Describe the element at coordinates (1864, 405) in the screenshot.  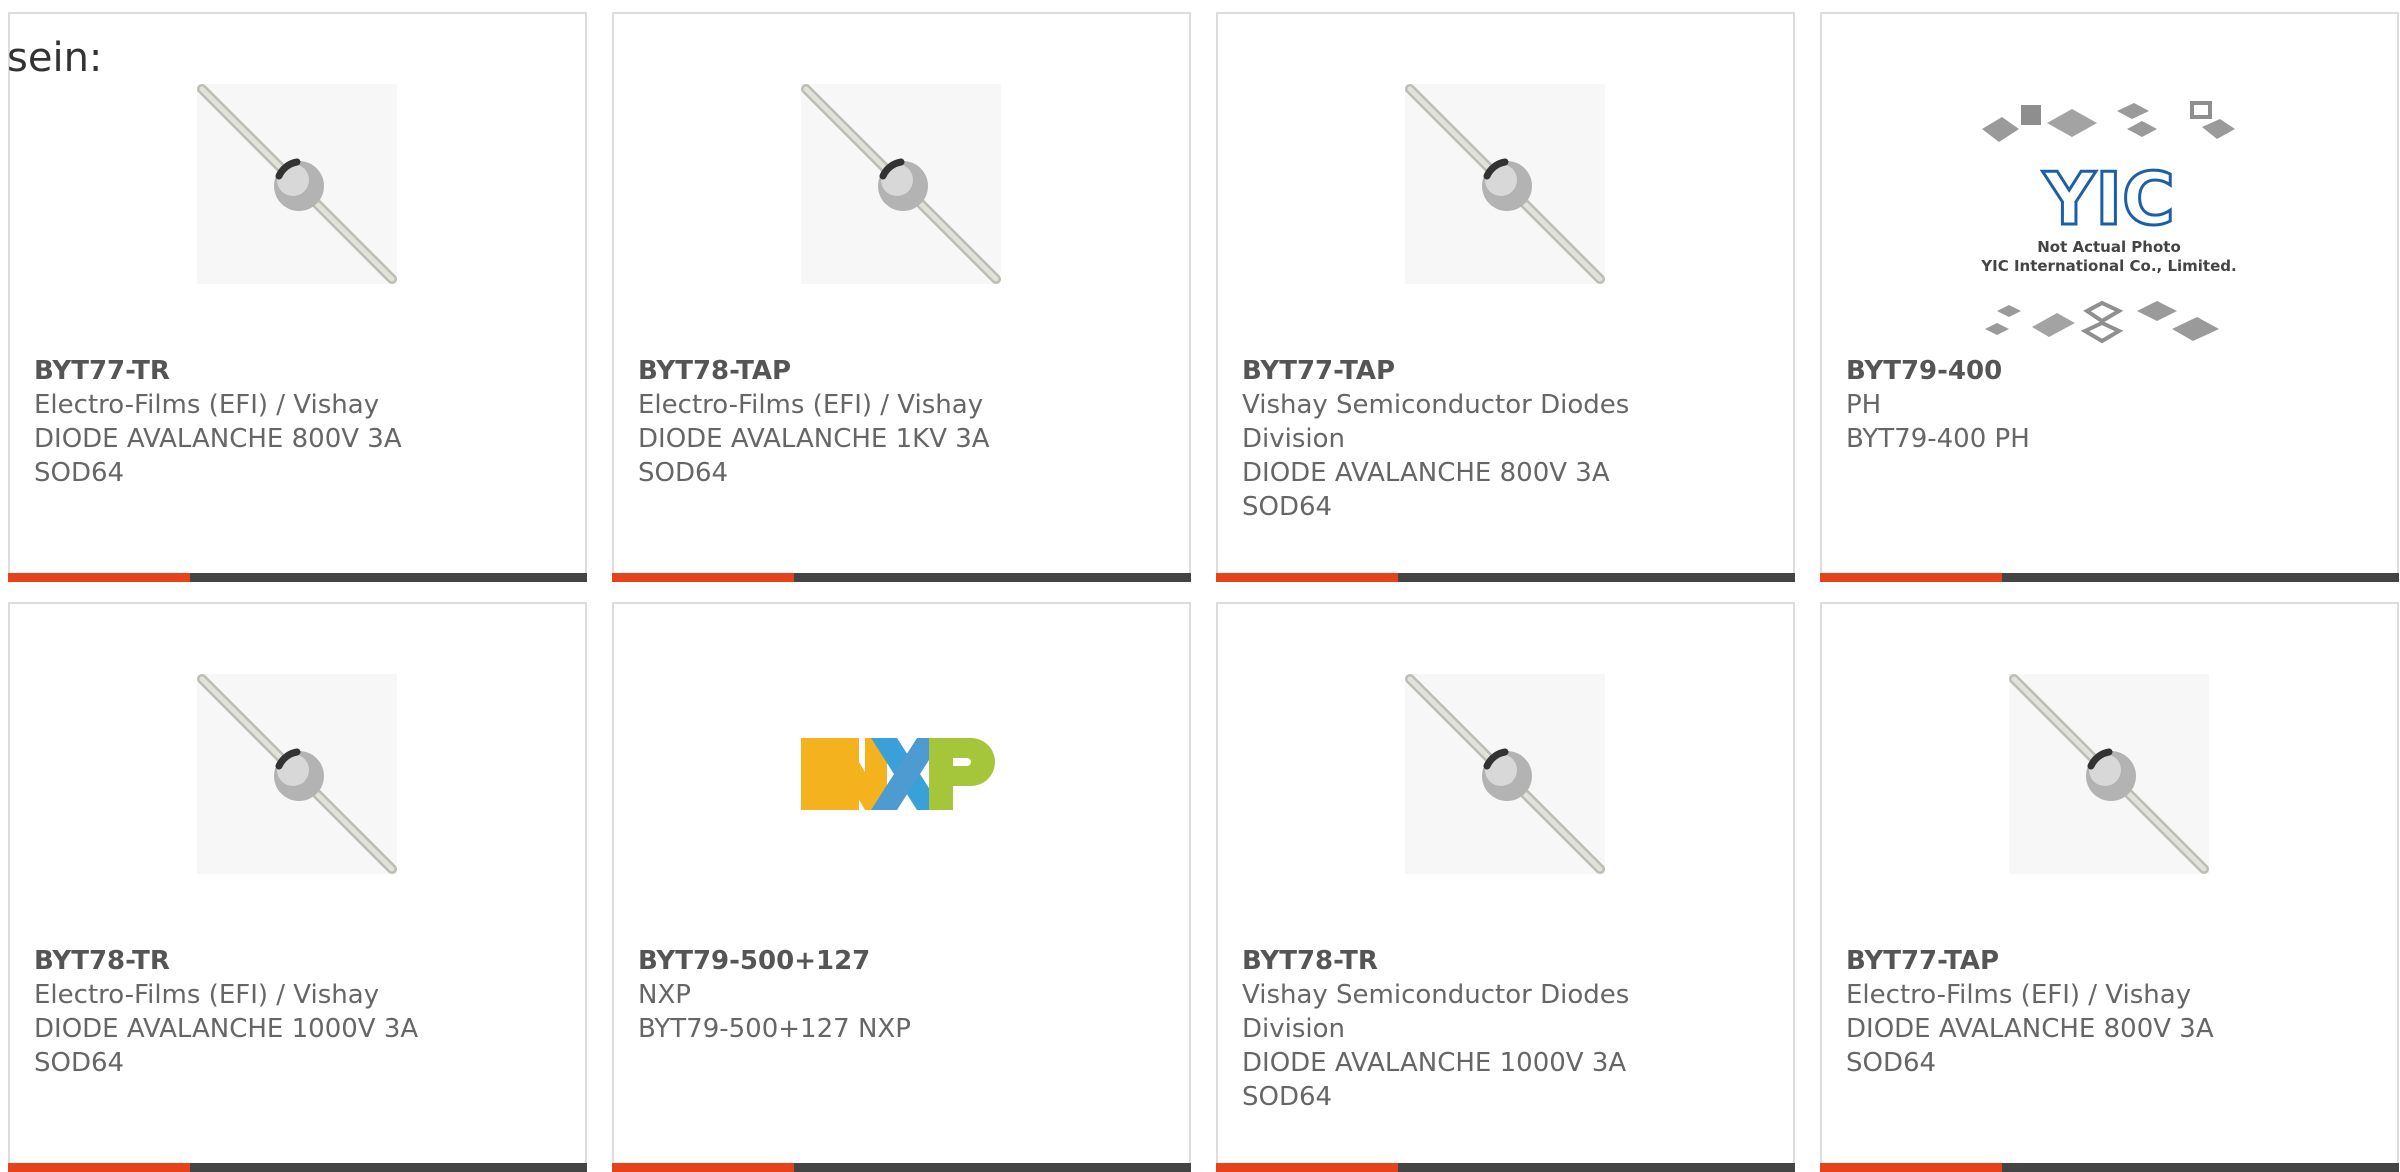
I see `manufacturer: PH` at that location.